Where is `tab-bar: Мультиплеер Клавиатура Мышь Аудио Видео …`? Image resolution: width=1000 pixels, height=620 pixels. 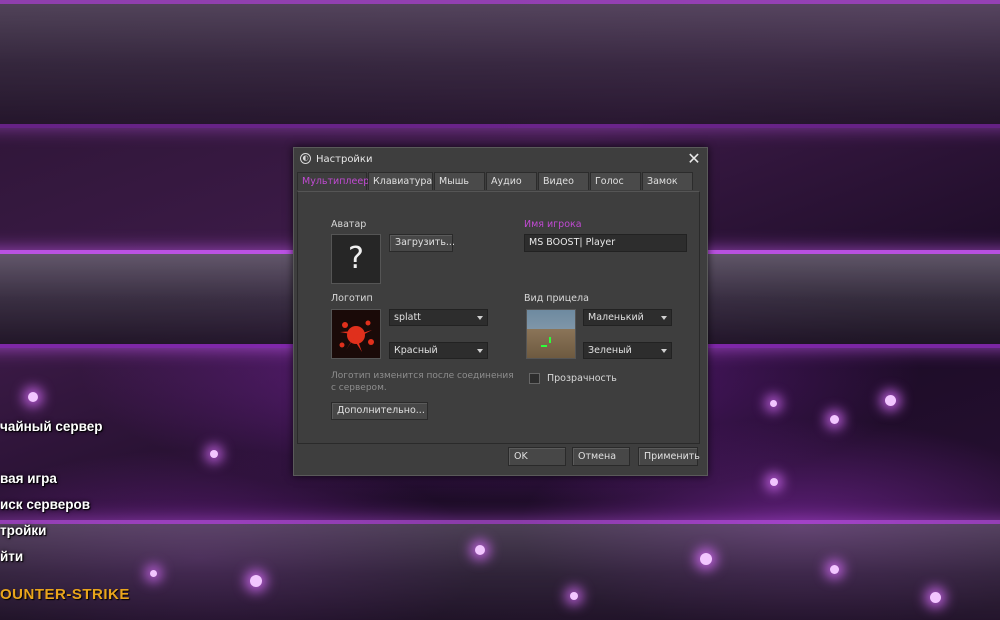 tab-bar: Мультиплеер Клавиатура Мышь Аудио Видео … is located at coordinates (495, 181).